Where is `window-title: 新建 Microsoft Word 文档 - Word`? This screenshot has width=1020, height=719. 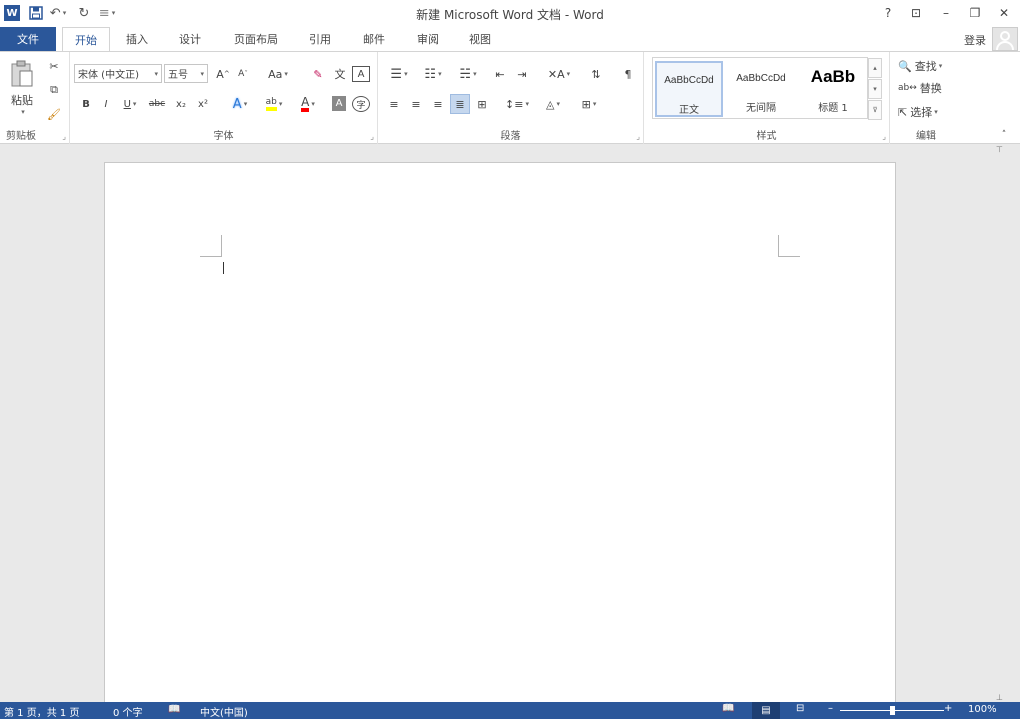 window-title: 新建 Microsoft Word 文档 - Word is located at coordinates (510, 15).